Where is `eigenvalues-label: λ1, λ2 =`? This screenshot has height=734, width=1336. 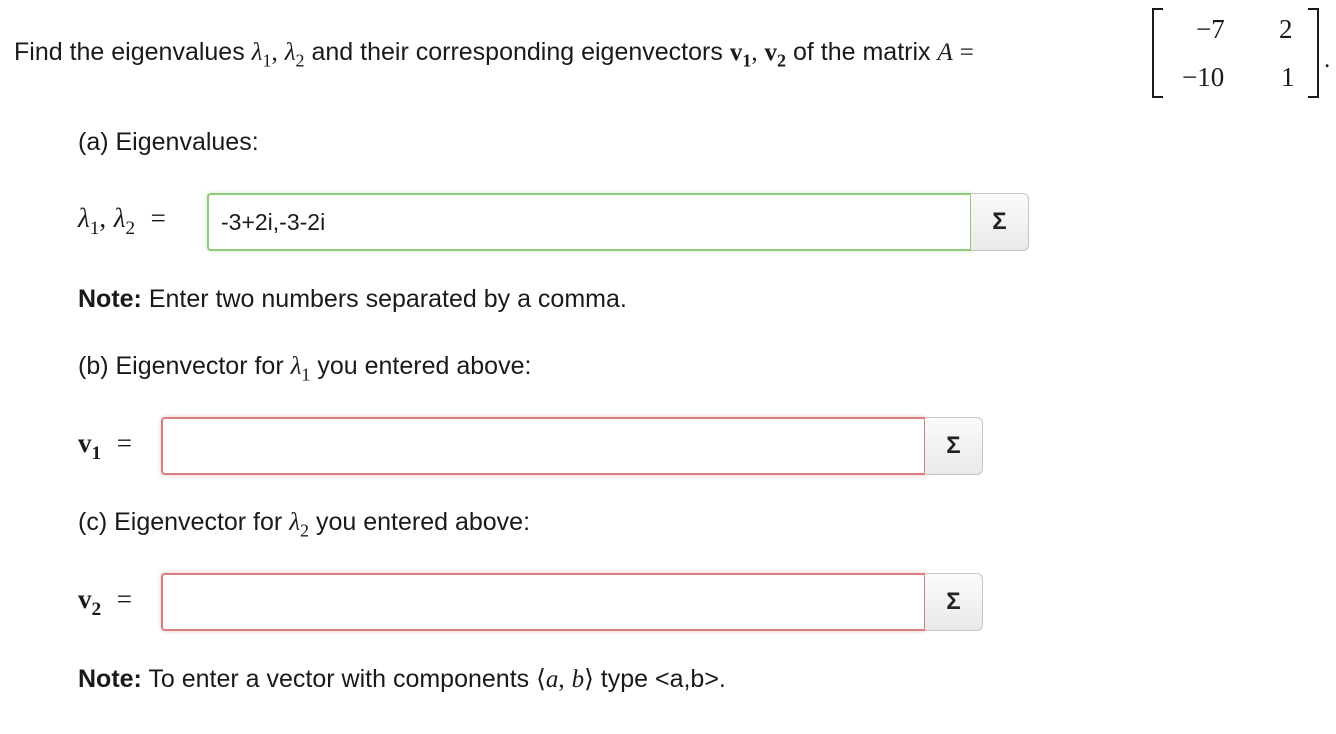 eigenvalues-label: λ1, λ2 = is located at coordinates (122, 220).